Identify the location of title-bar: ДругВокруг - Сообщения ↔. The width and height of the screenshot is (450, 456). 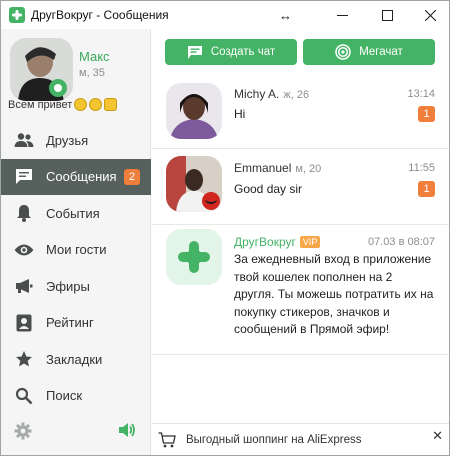
(225, 14).